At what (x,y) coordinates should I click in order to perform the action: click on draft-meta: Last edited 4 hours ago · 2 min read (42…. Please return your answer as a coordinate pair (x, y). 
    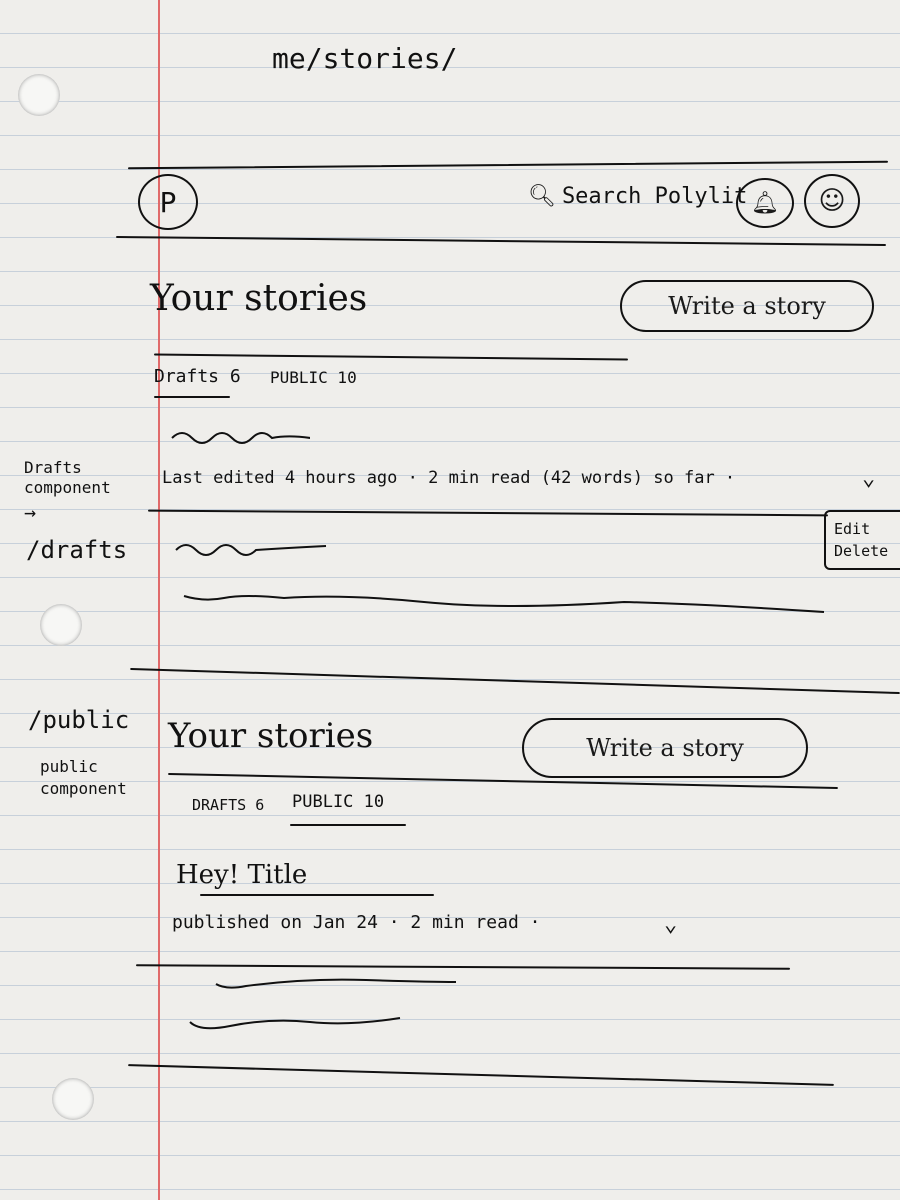
    Looking at the image, I should click on (449, 478).